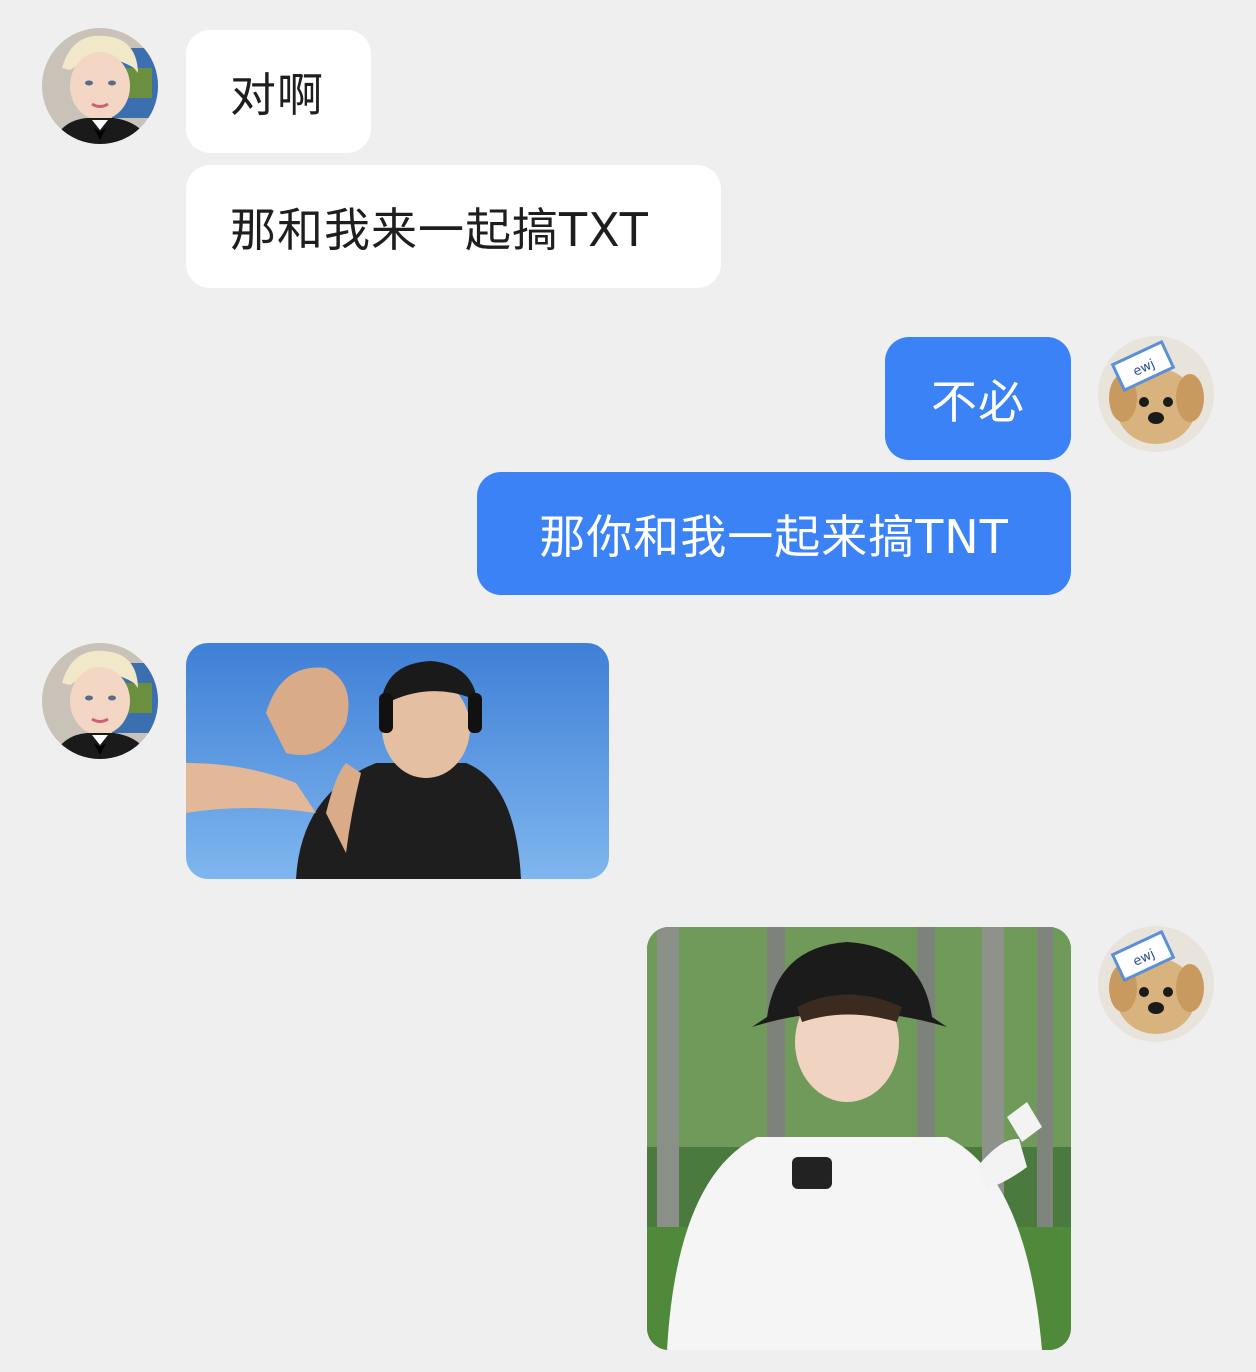 The image size is (1256, 1372). I want to click on message-bubble-outgoing: 那你和我一起来搞TNT, so click(774, 533).